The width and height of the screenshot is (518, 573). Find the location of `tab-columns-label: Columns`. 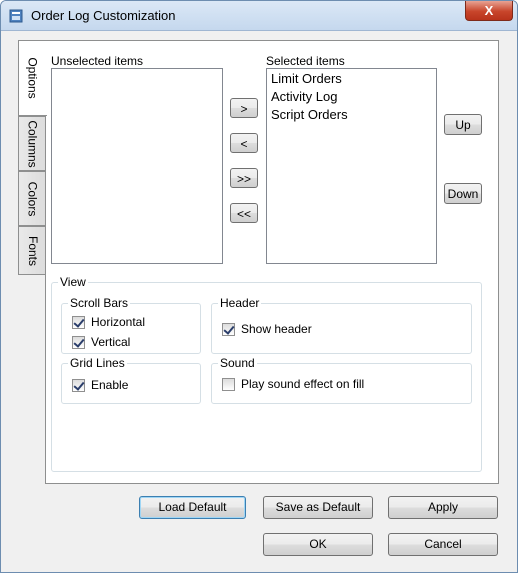

tab-columns-label: Columns is located at coordinates (32, 143).